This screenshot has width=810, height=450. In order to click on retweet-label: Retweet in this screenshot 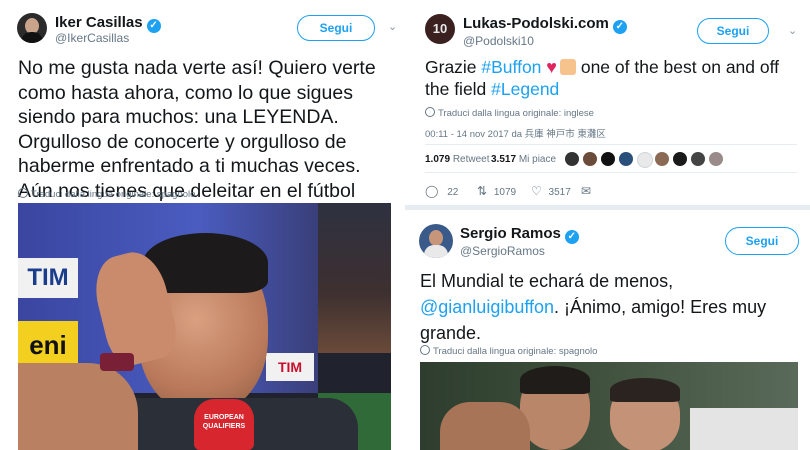, I will do `click(471, 159)`.